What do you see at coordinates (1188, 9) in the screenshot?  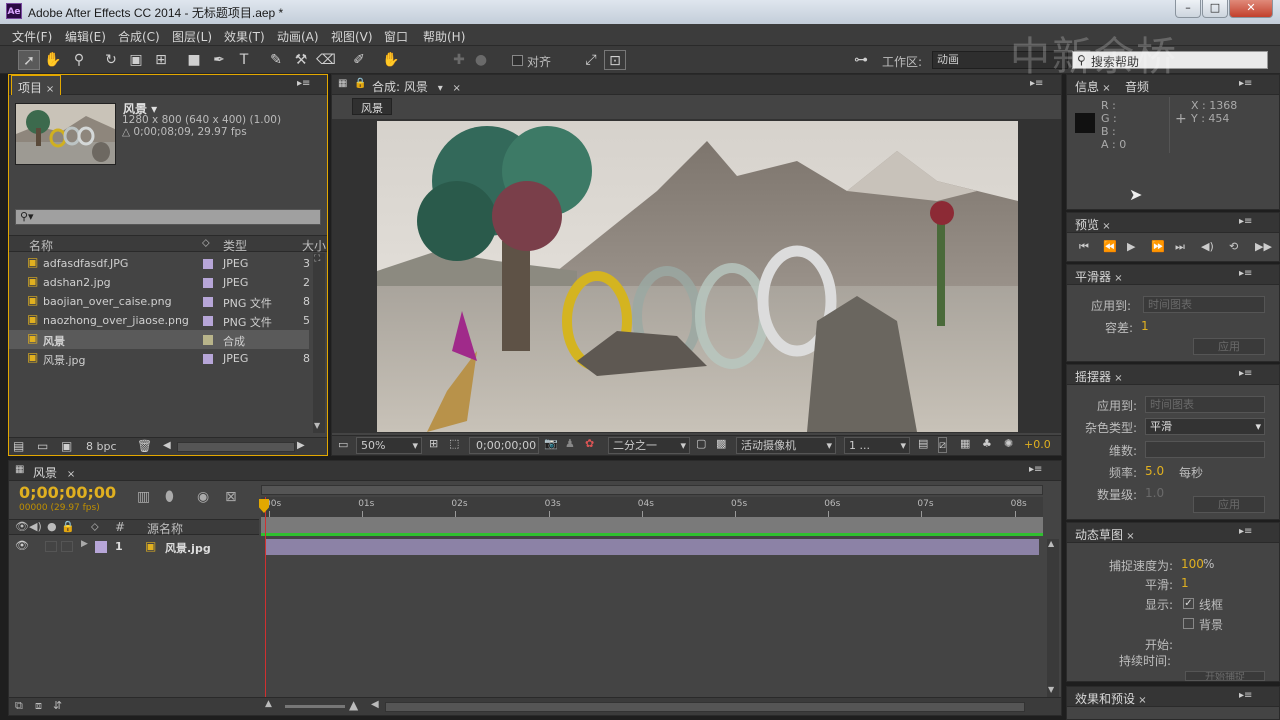 I see `minimize-button: –` at bounding box center [1188, 9].